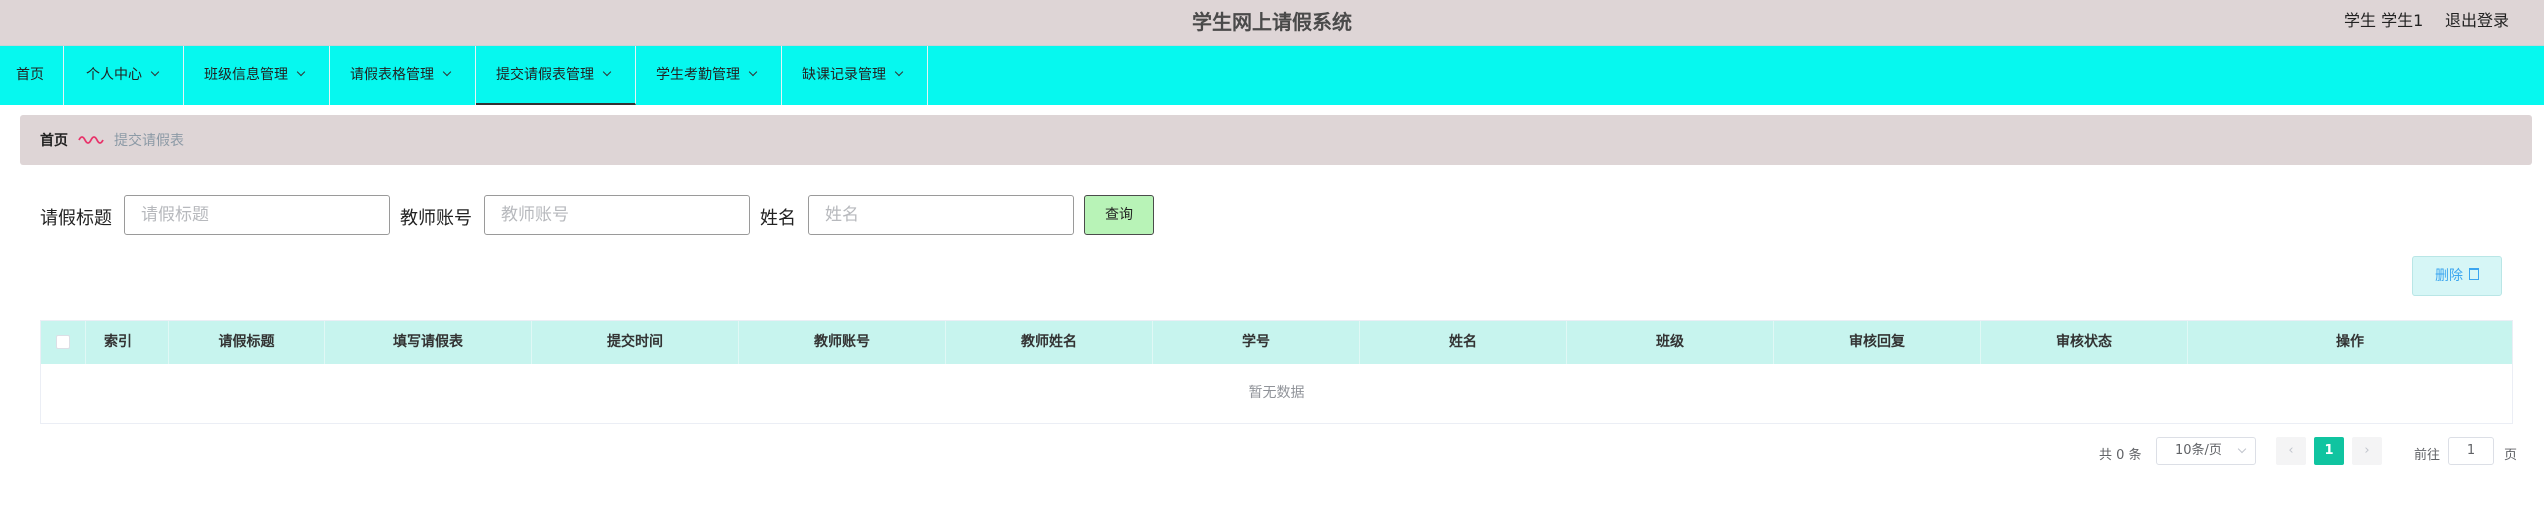 This screenshot has width=2544, height=532. I want to click on delete-button: 删除, so click(2457, 276).